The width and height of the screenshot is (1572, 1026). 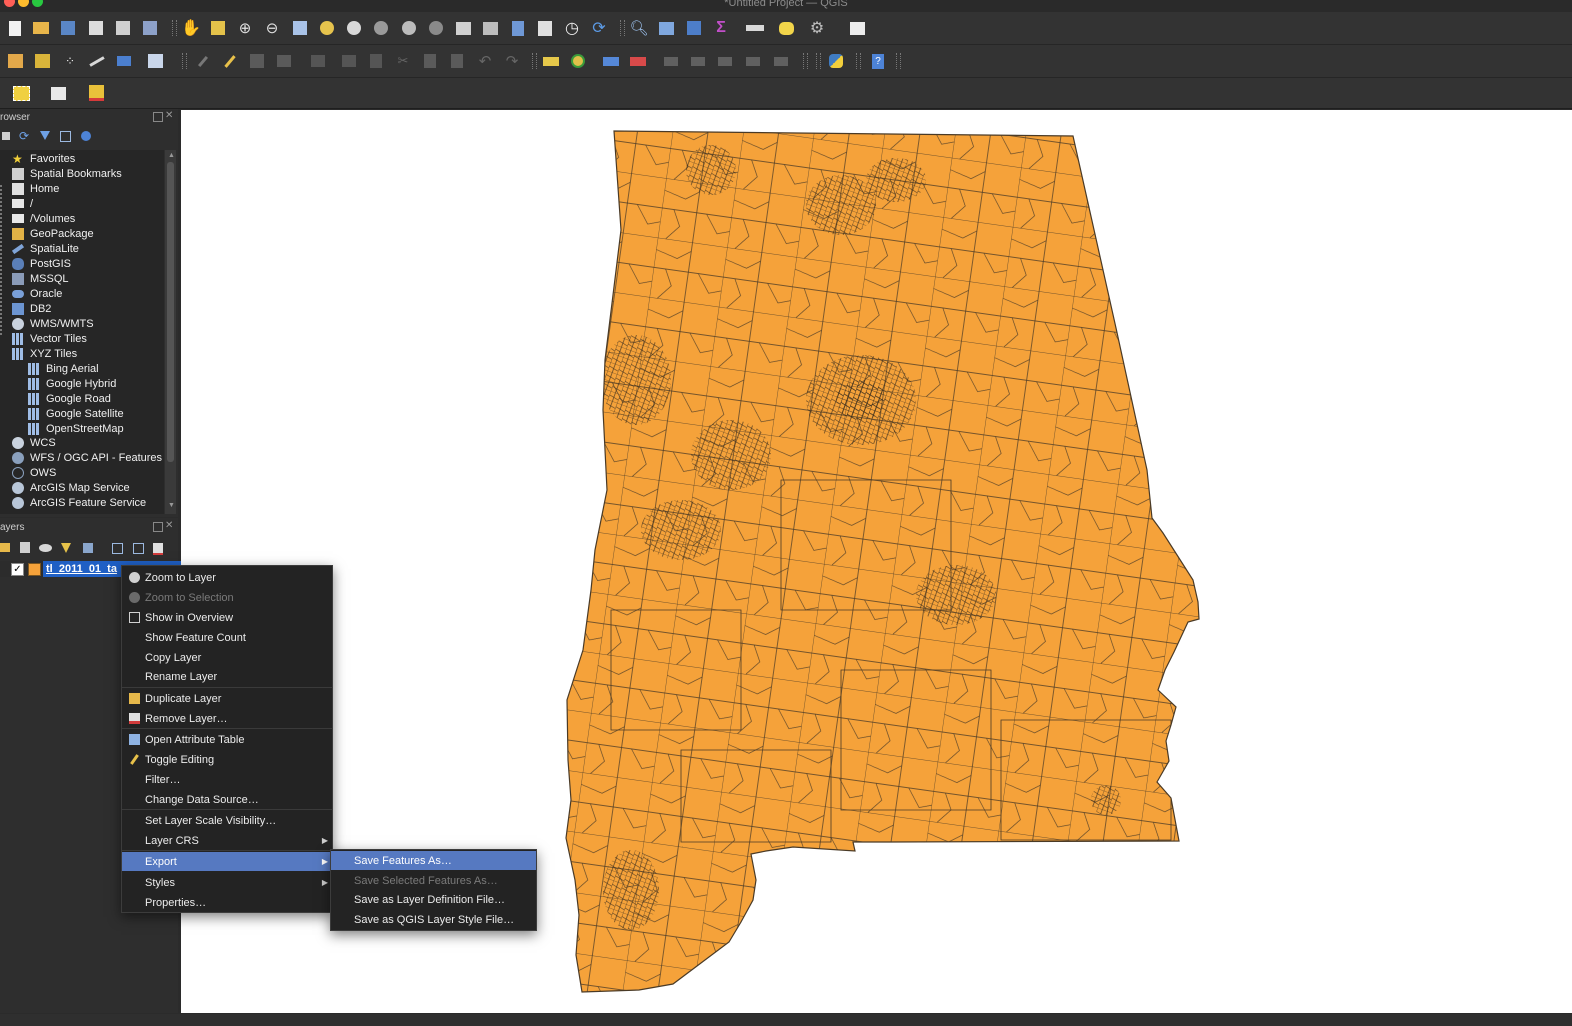 What do you see at coordinates (227, 617) in the screenshot?
I see `menu-item-show-in-overview: Show in Overview` at bounding box center [227, 617].